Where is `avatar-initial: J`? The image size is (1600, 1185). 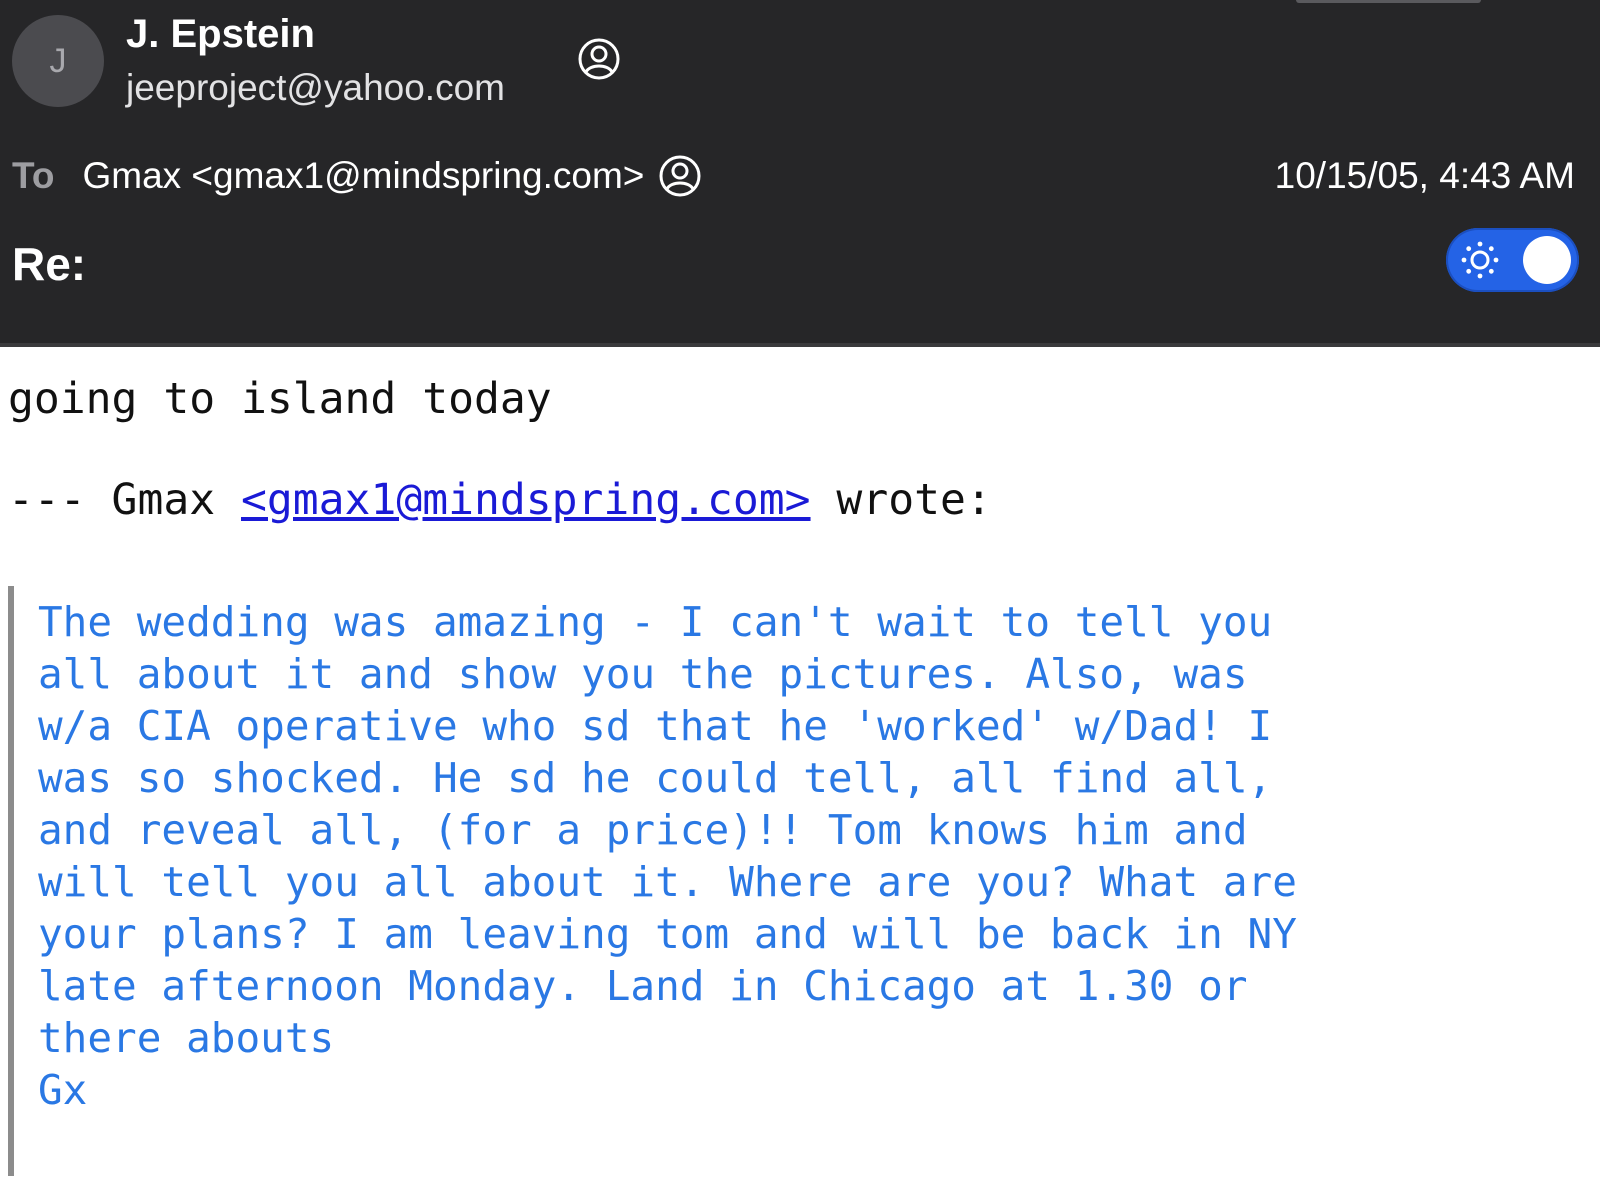
avatar-initial: J is located at coordinates (58, 60).